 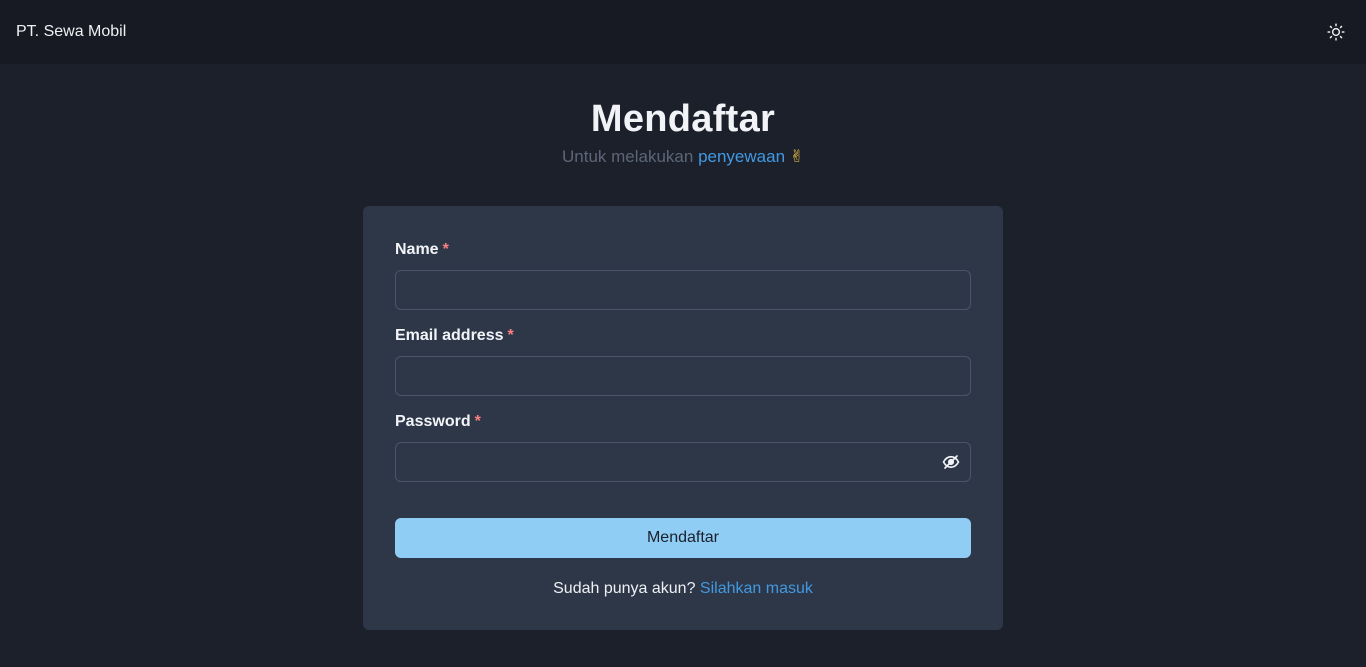 I want to click on name-label-text: Name, so click(x=417, y=249).